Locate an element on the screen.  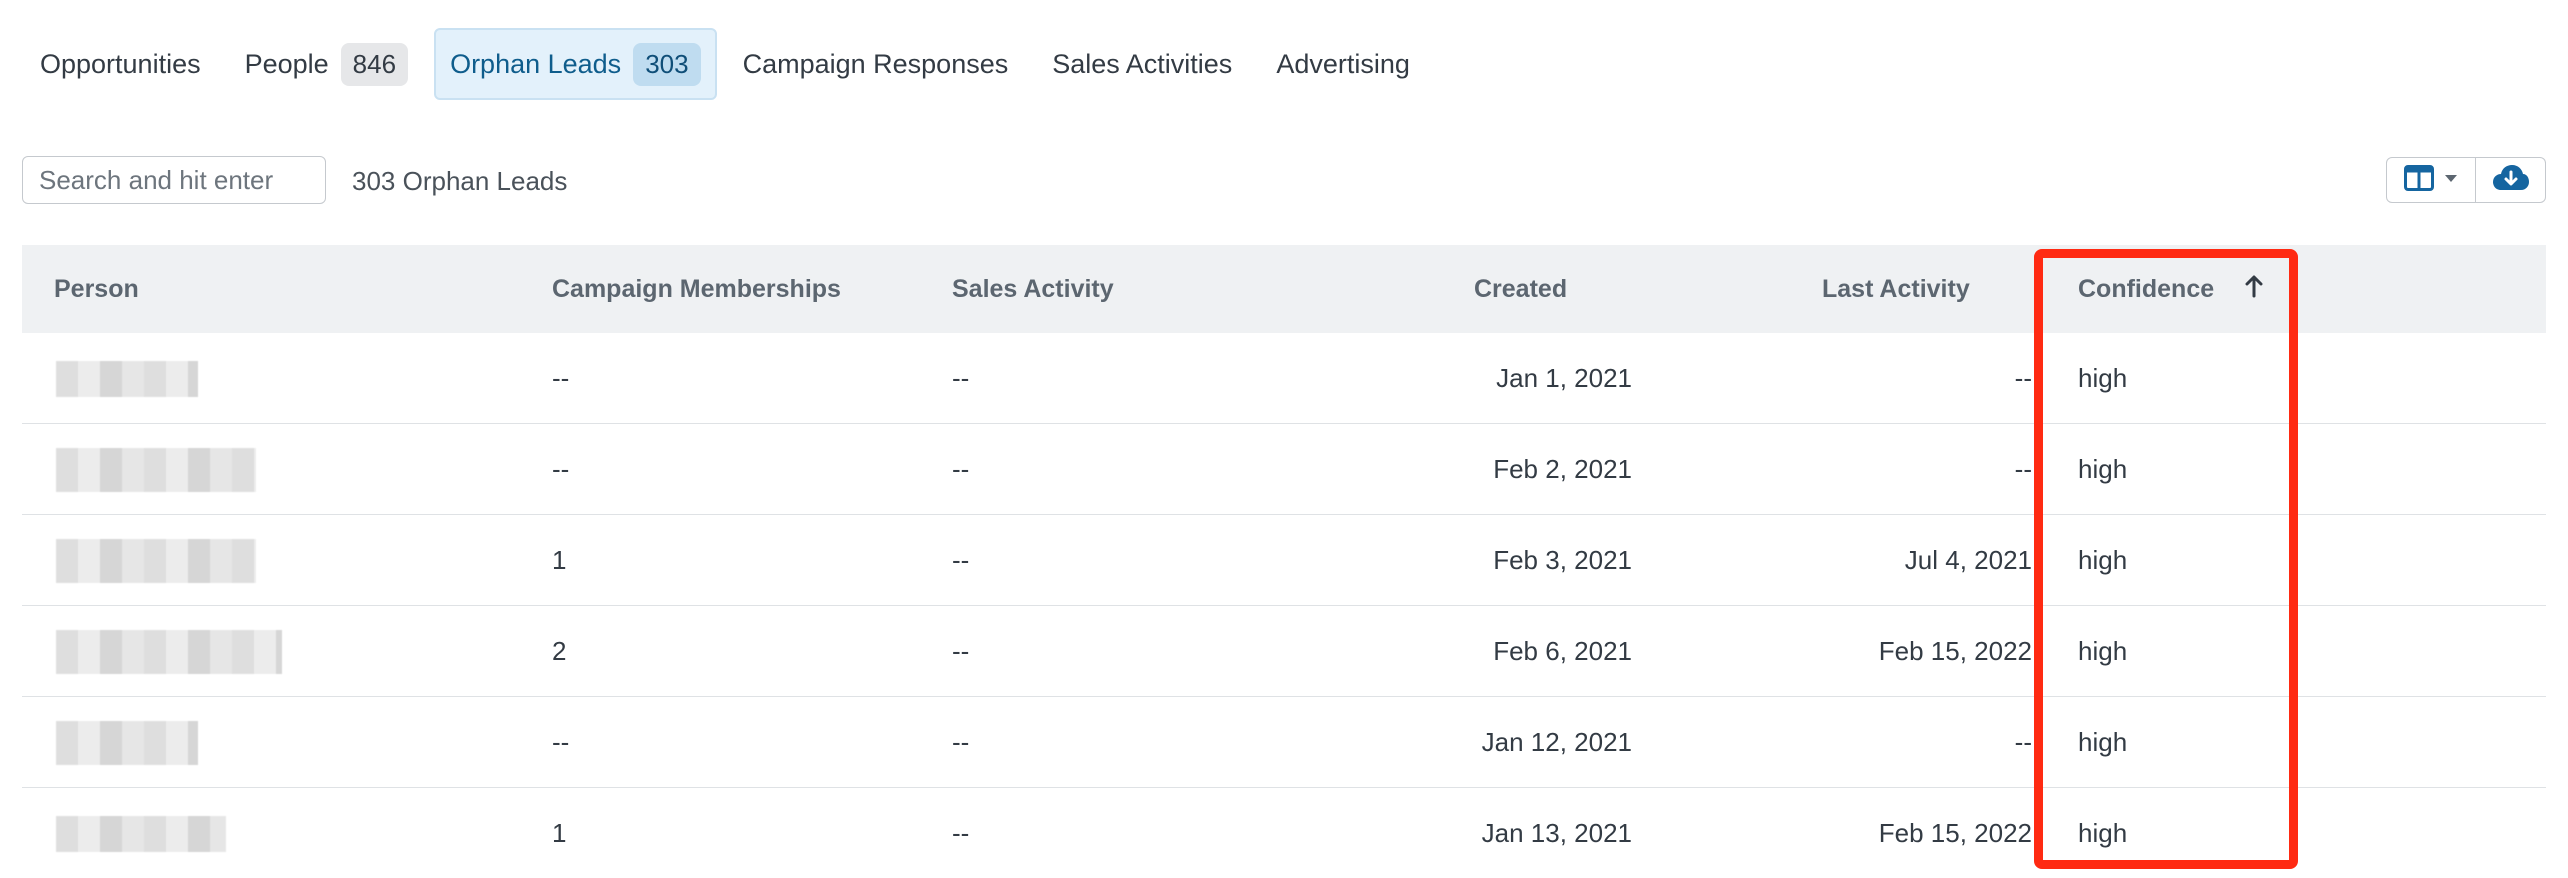
tab-campaign-responses: Campaign Responses is located at coordinates (876, 64).